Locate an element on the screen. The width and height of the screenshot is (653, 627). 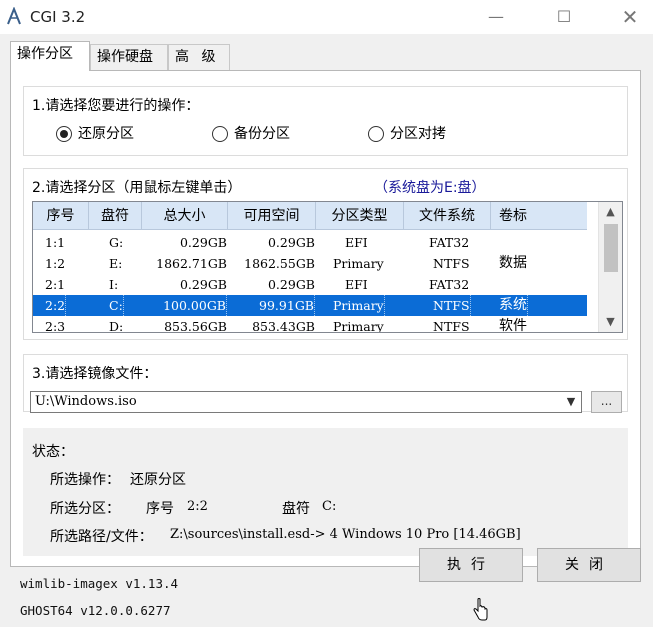
operation-group: 1.请选择您要进行的操作： 还原分区 备份分区 分区对拷 is located at coordinates (325, 121).